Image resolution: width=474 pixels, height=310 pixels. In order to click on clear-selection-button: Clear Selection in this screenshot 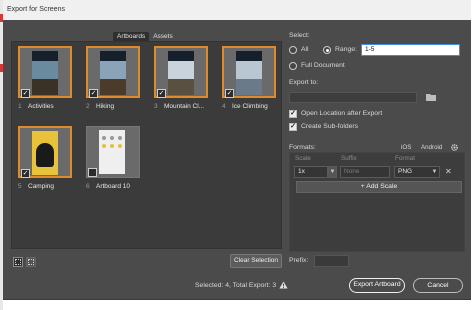, I will do `click(256, 261)`.